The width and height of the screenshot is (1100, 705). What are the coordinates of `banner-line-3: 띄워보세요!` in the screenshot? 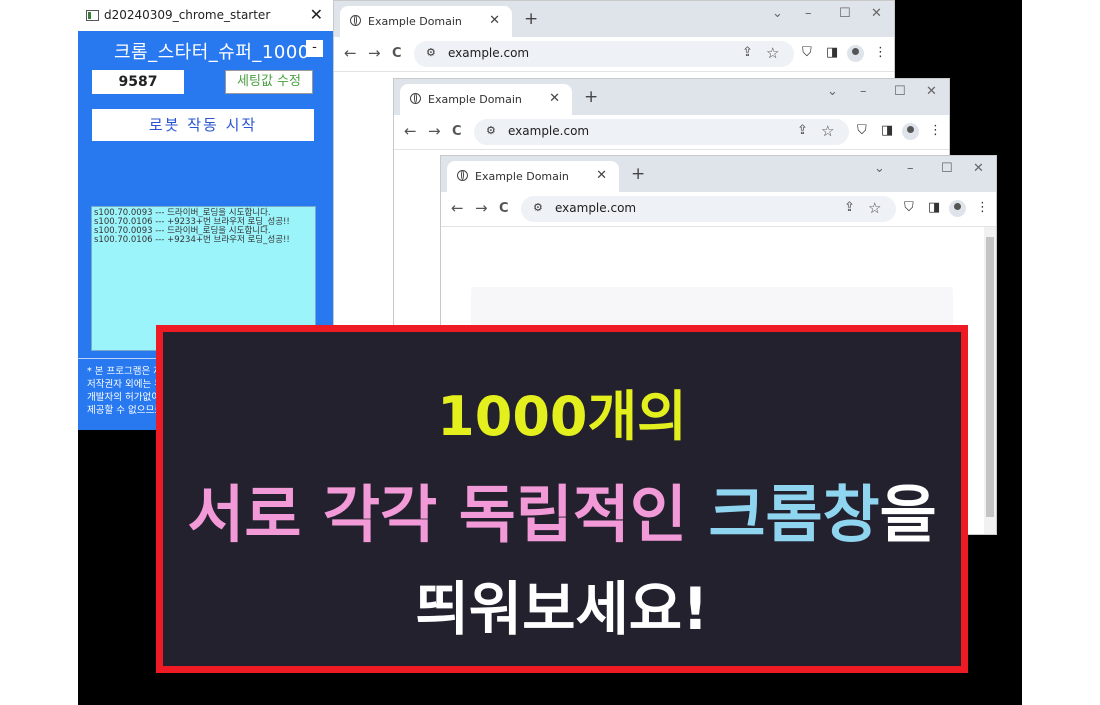 It's located at (562, 609).